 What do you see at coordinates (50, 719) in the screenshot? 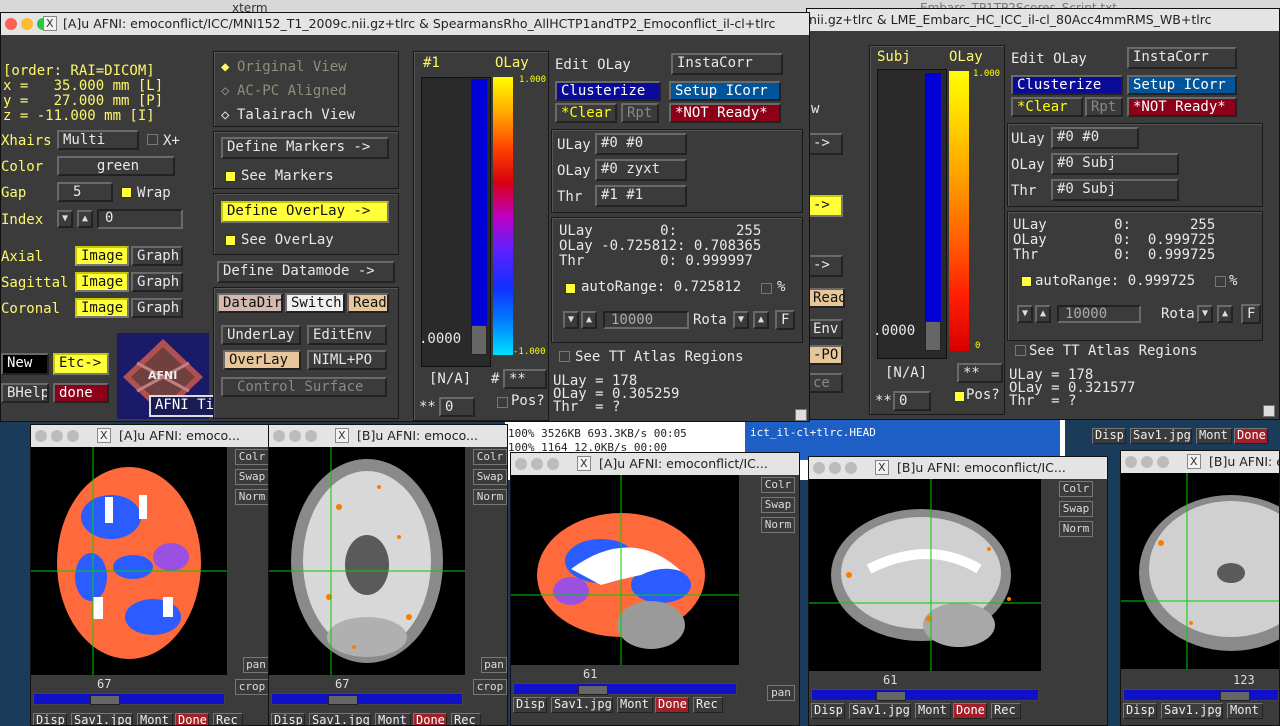
I see `image-window-1-disp: Disp` at bounding box center [50, 719].